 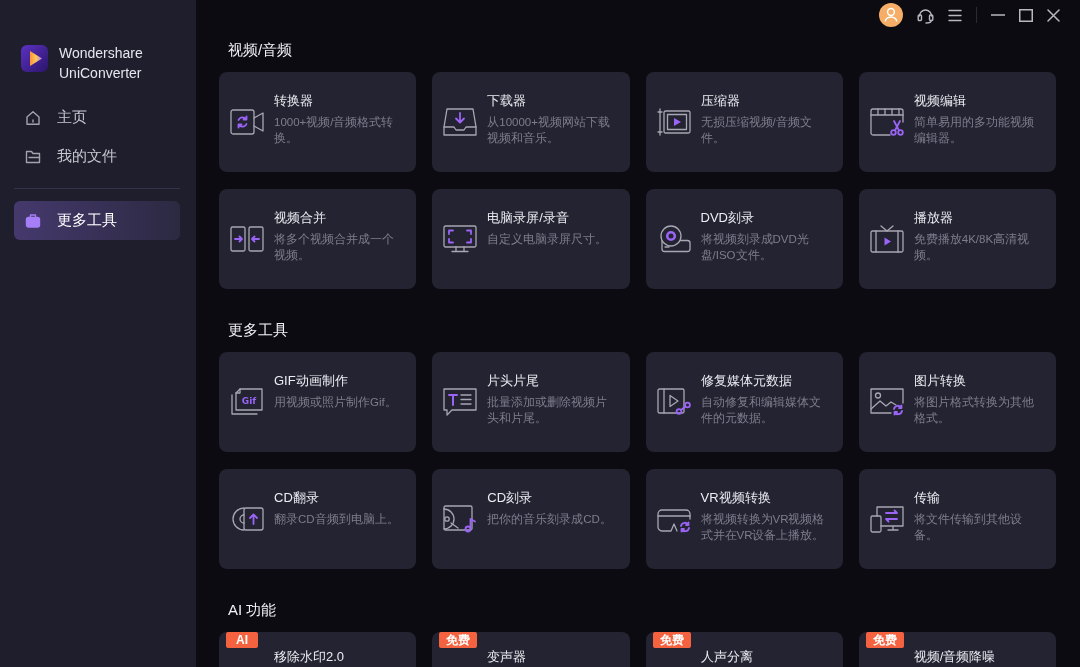 I want to click on card-description: 将文件传输到其他设备。, so click(x=968, y=527).